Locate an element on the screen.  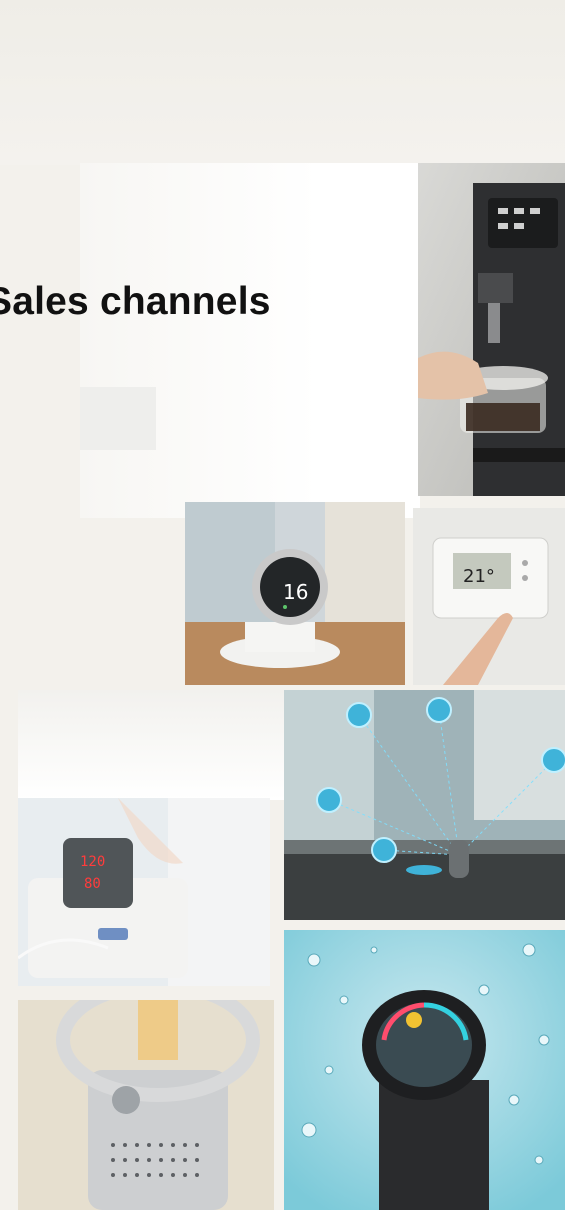
decorative-square is located at coordinates (118, 418).